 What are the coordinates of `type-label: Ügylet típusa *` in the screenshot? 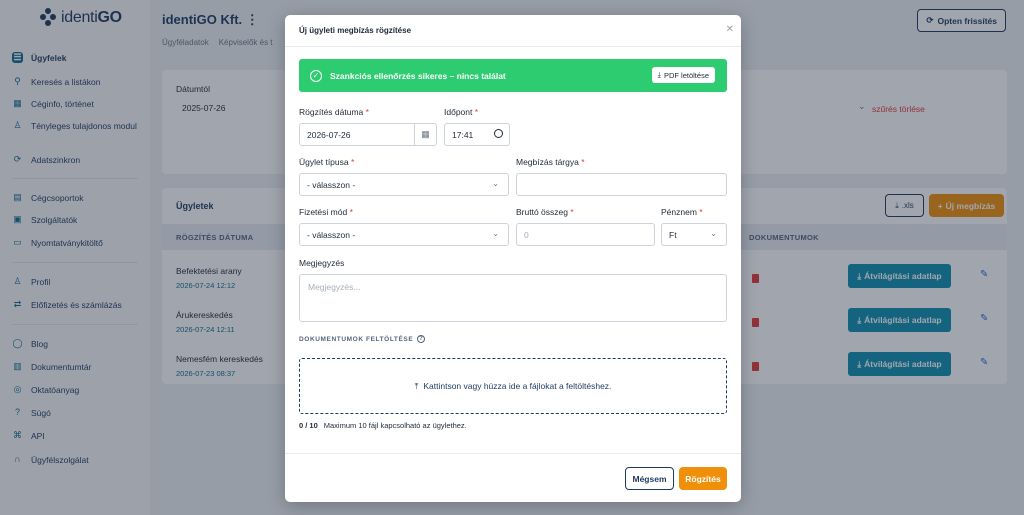 It's located at (327, 162).